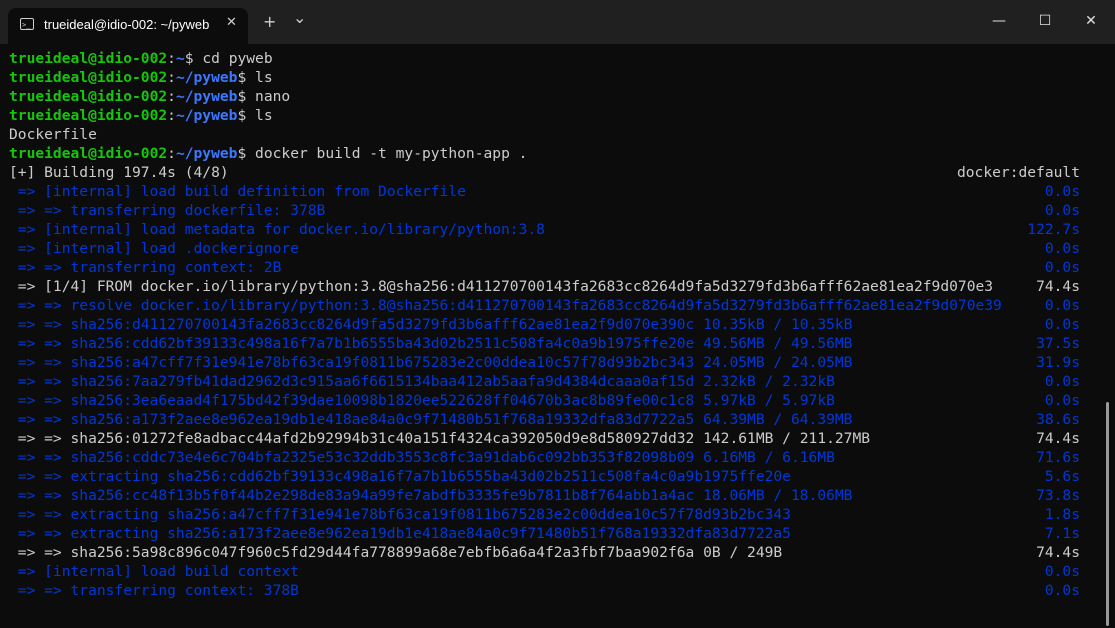  What do you see at coordinates (119, 172) in the screenshot?
I see `build-header: [+] Building 197.4s (4/8)` at bounding box center [119, 172].